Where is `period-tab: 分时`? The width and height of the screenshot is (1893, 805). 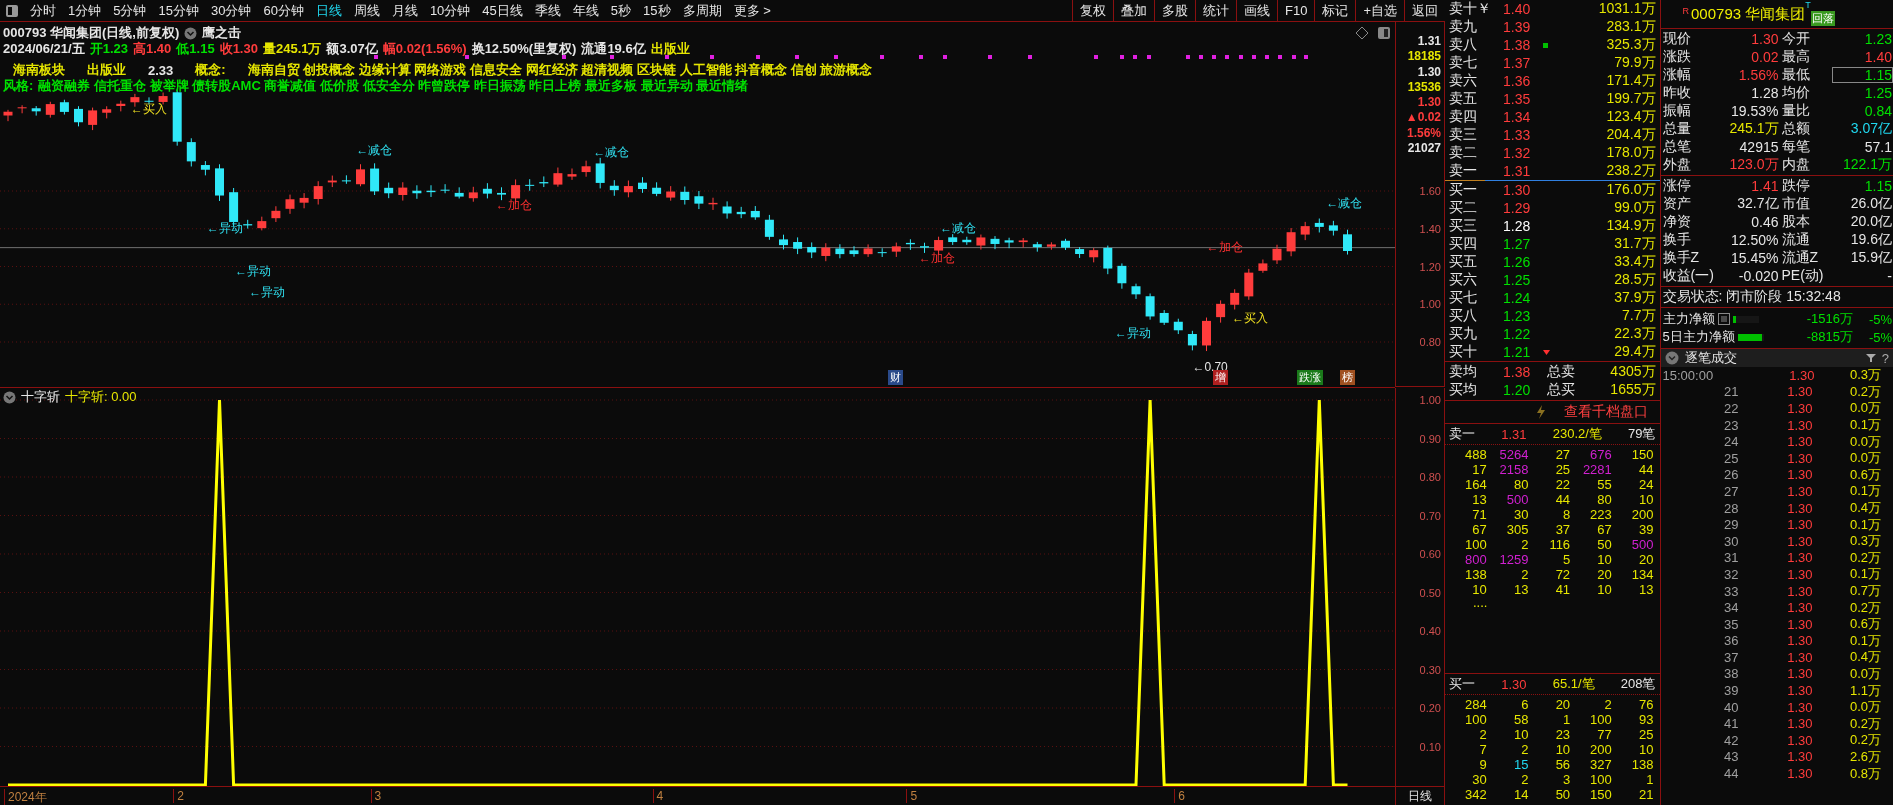
period-tab: 分时 is located at coordinates (43, 10).